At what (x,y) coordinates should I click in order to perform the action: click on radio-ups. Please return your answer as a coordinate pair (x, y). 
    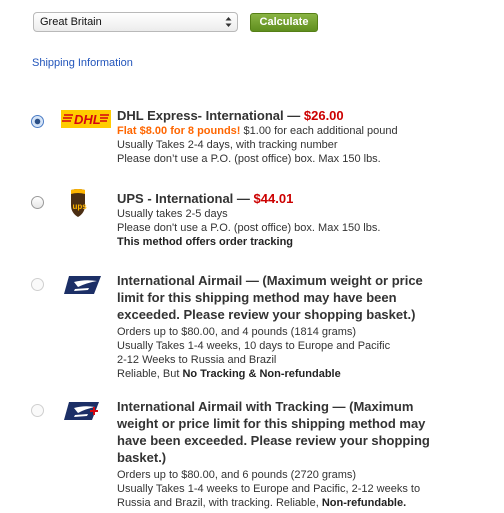
    Looking at the image, I should click on (37, 202).